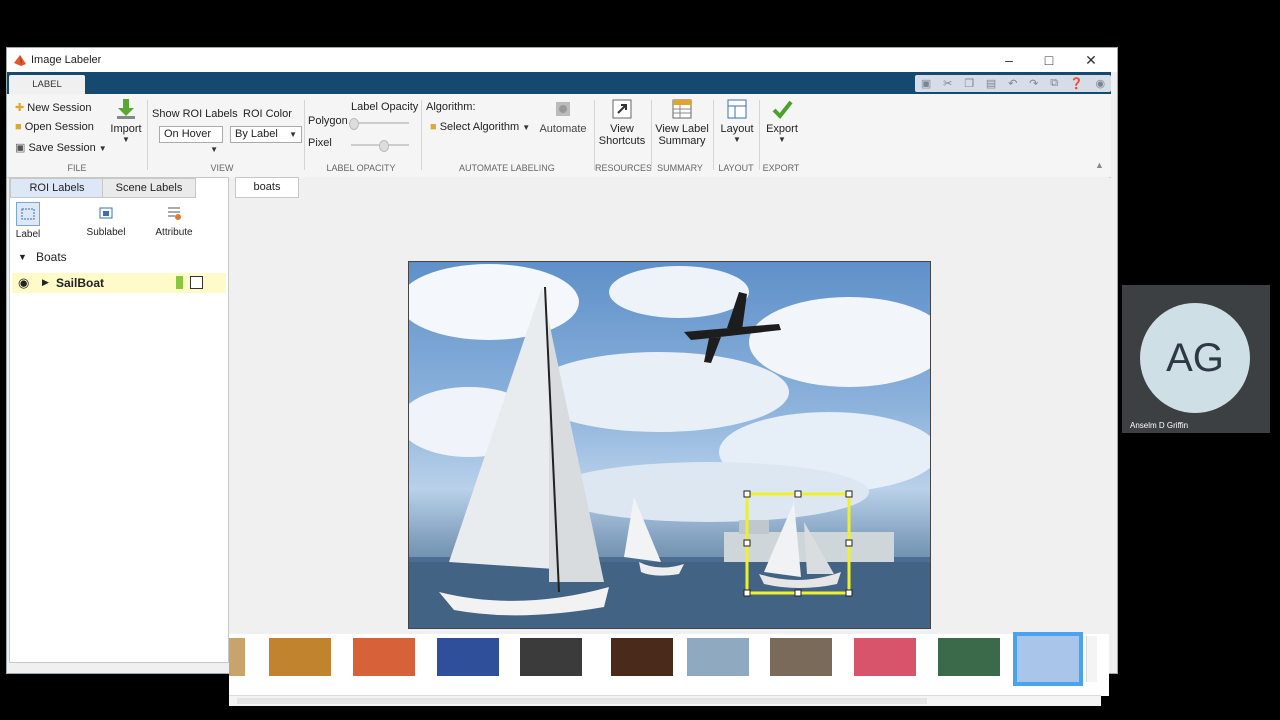  Describe the element at coordinates (54, 127) in the screenshot. I see `open-session-button: ■ Open Session` at that location.